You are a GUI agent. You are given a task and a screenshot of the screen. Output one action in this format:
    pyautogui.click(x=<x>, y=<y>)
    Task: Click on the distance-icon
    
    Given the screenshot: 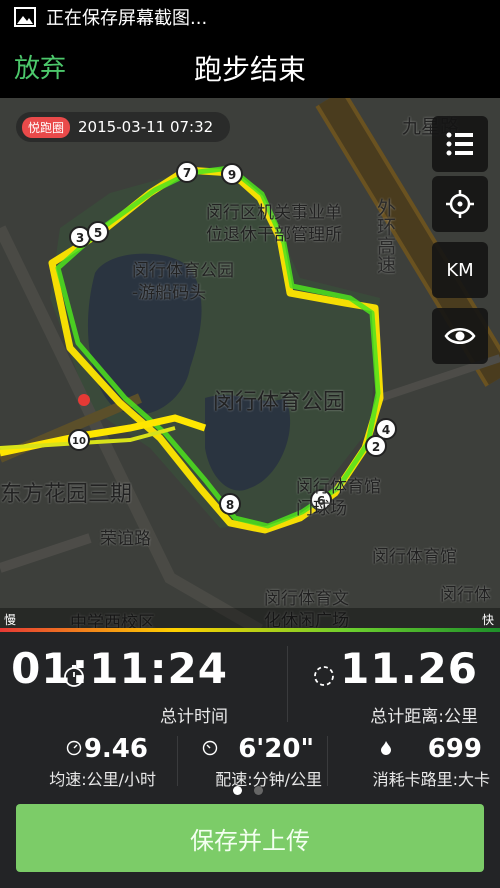 What is the action you would take?
    pyautogui.click(x=324, y=676)
    